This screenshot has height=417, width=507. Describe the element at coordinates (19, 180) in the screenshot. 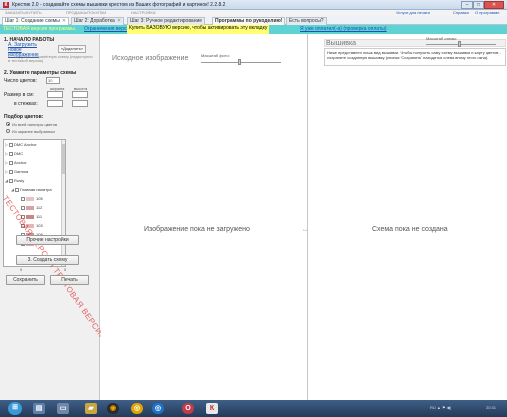

I see `tree-node-label: Rusty` at that location.